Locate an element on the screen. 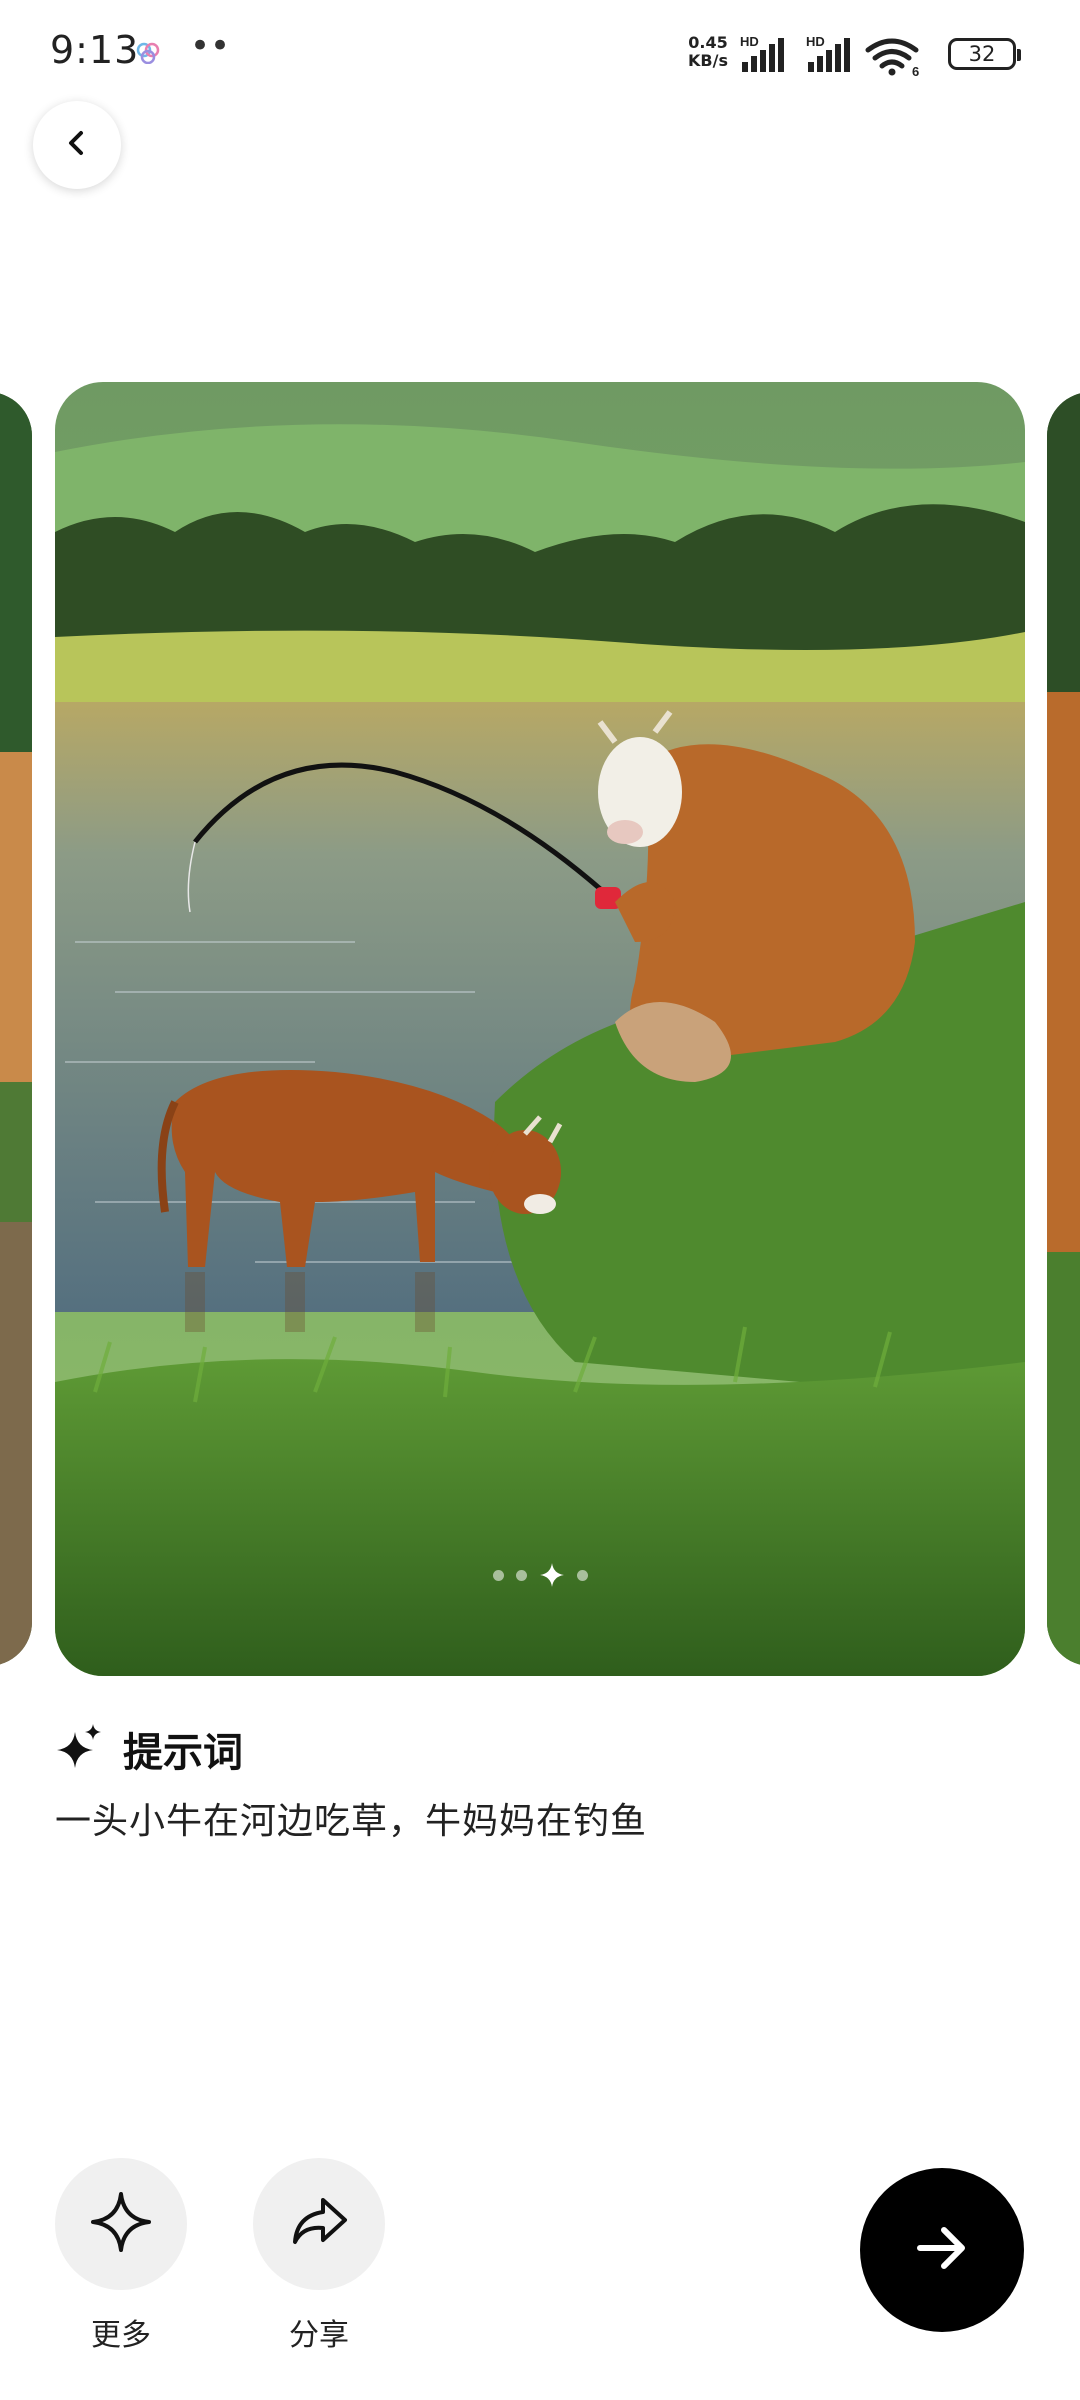 This screenshot has height=2400, width=1080. previous-image-card is located at coordinates (16, 1029).